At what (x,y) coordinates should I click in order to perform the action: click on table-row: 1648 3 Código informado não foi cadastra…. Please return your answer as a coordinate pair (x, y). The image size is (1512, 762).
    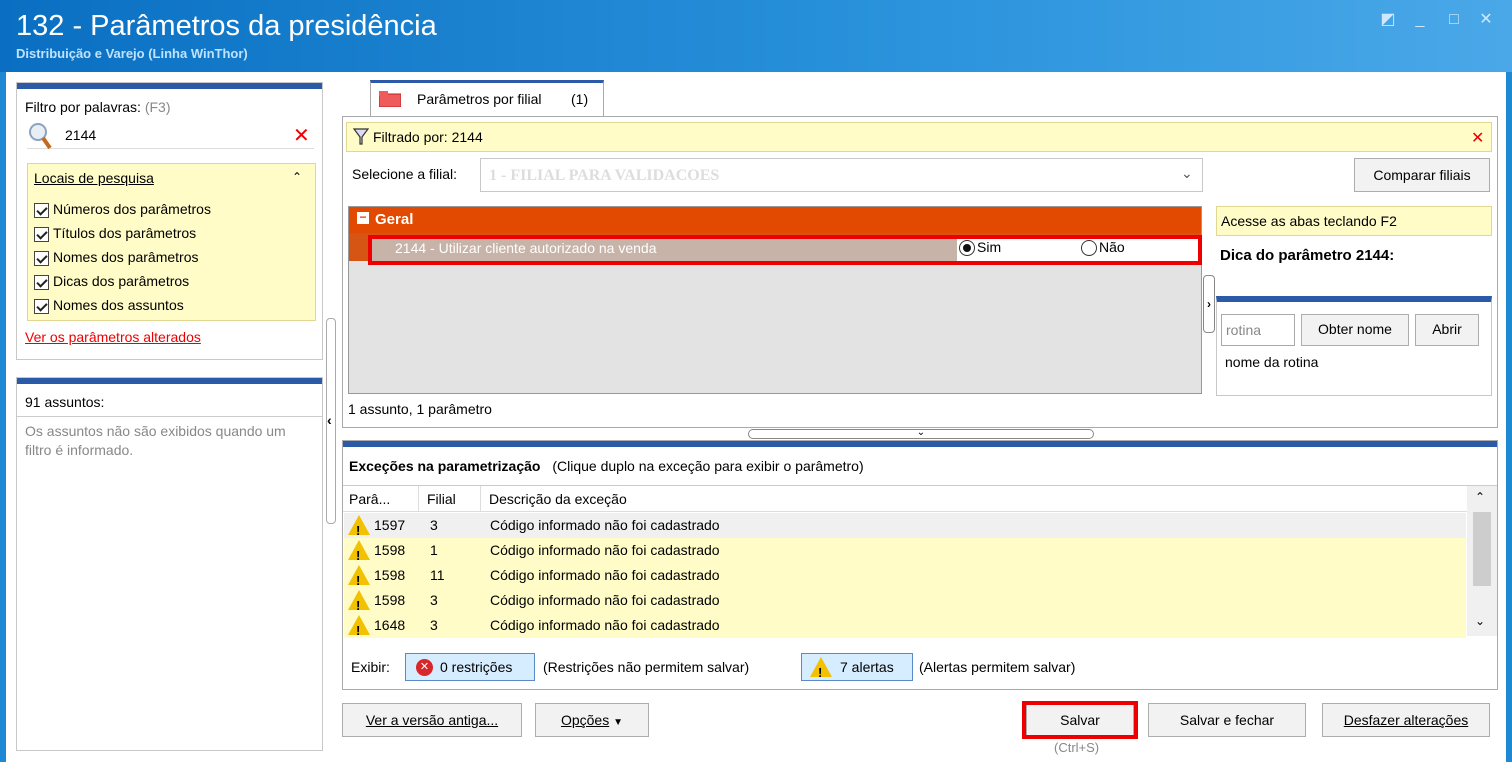
    Looking at the image, I should click on (905, 628).